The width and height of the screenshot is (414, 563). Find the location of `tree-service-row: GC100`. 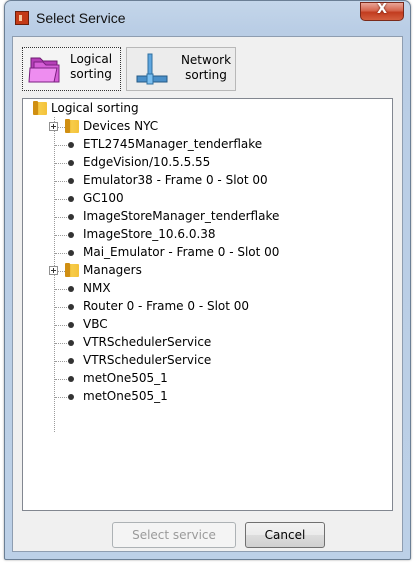

tree-service-row: GC100 is located at coordinates (207, 199).